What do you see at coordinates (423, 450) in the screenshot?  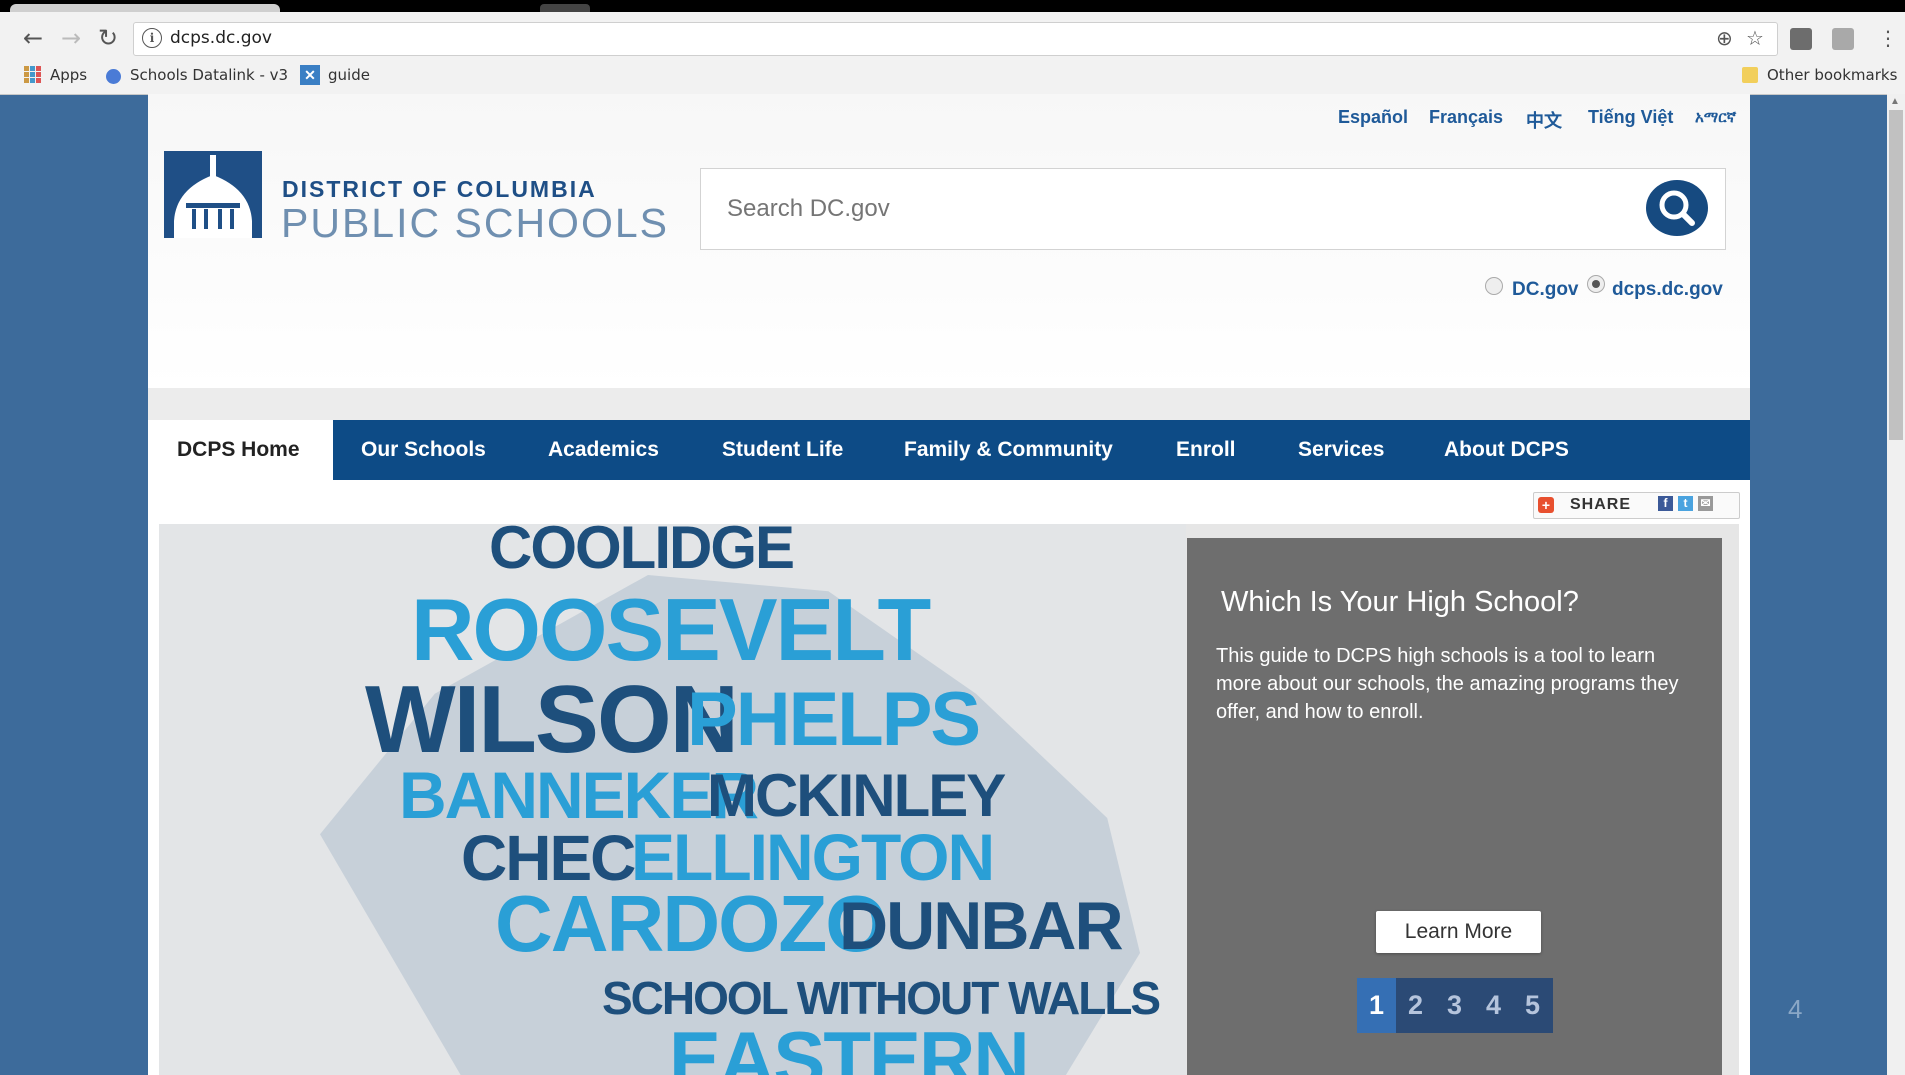 I see `nav-our-schools: Our Schools` at bounding box center [423, 450].